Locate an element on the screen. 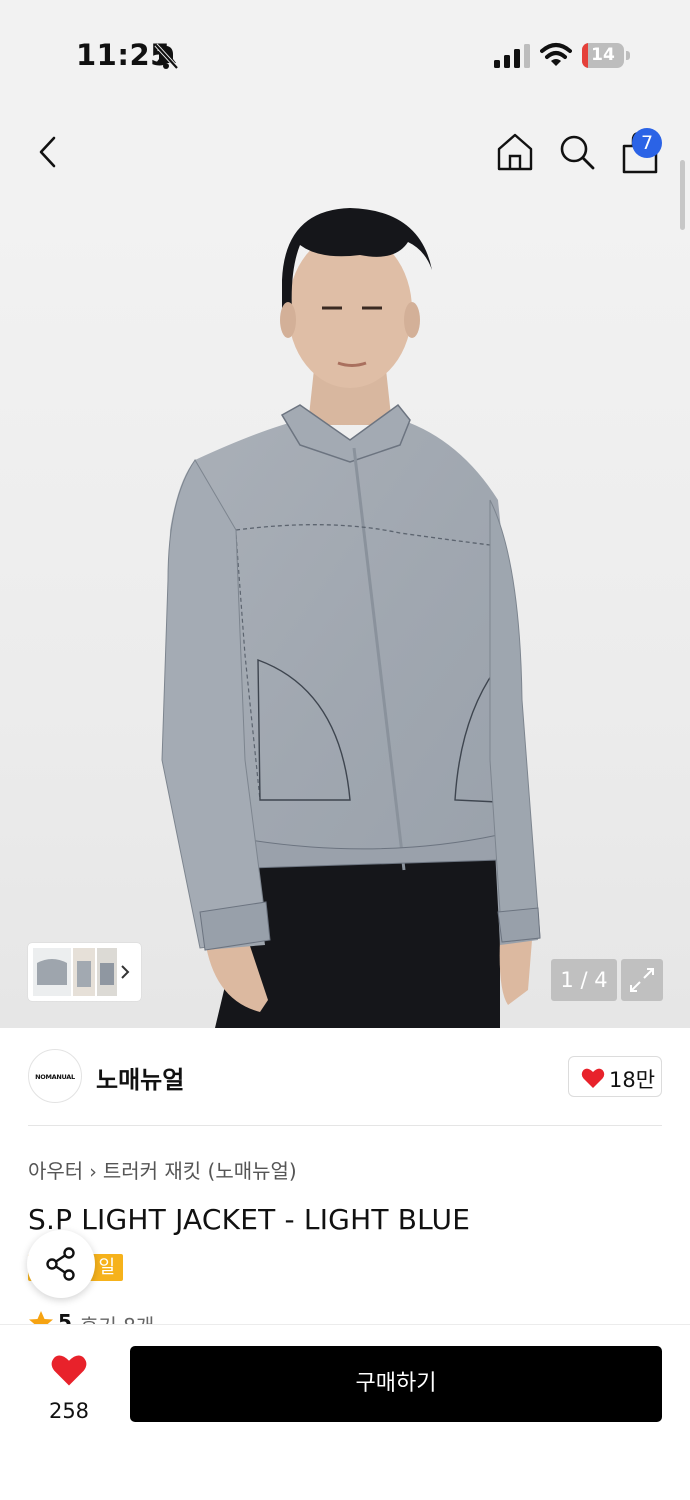 The width and height of the screenshot is (690, 1500). status-bar: 11:25 14 is located at coordinates (345, 55).